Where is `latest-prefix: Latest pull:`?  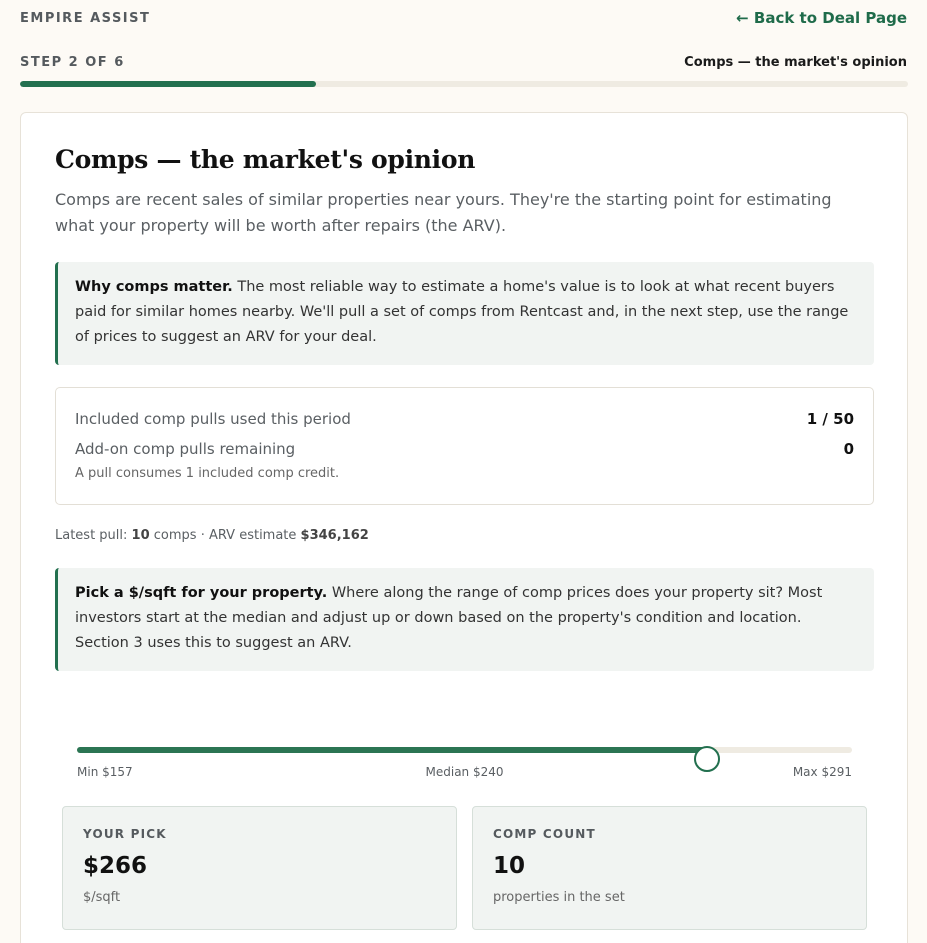 latest-prefix: Latest pull: is located at coordinates (93, 535).